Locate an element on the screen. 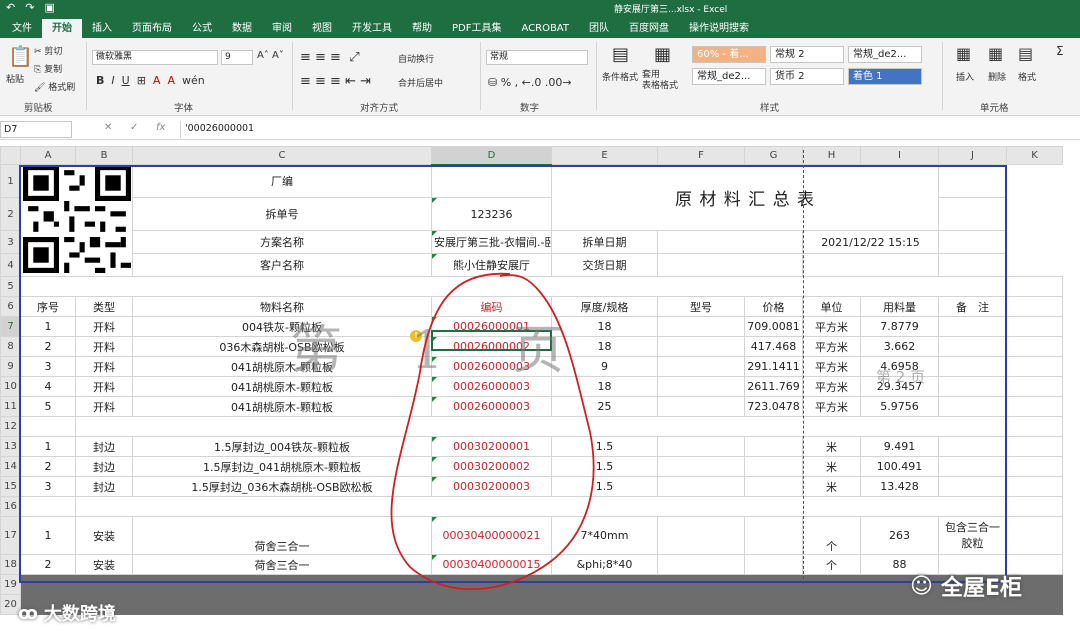  header-name: 物料名称 is located at coordinates (282, 306).